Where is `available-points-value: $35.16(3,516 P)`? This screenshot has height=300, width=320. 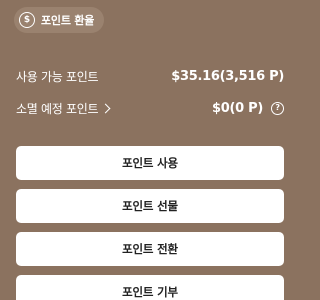
available-points-value: $35.16(3,516 P) is located at coordinates (227, 76).